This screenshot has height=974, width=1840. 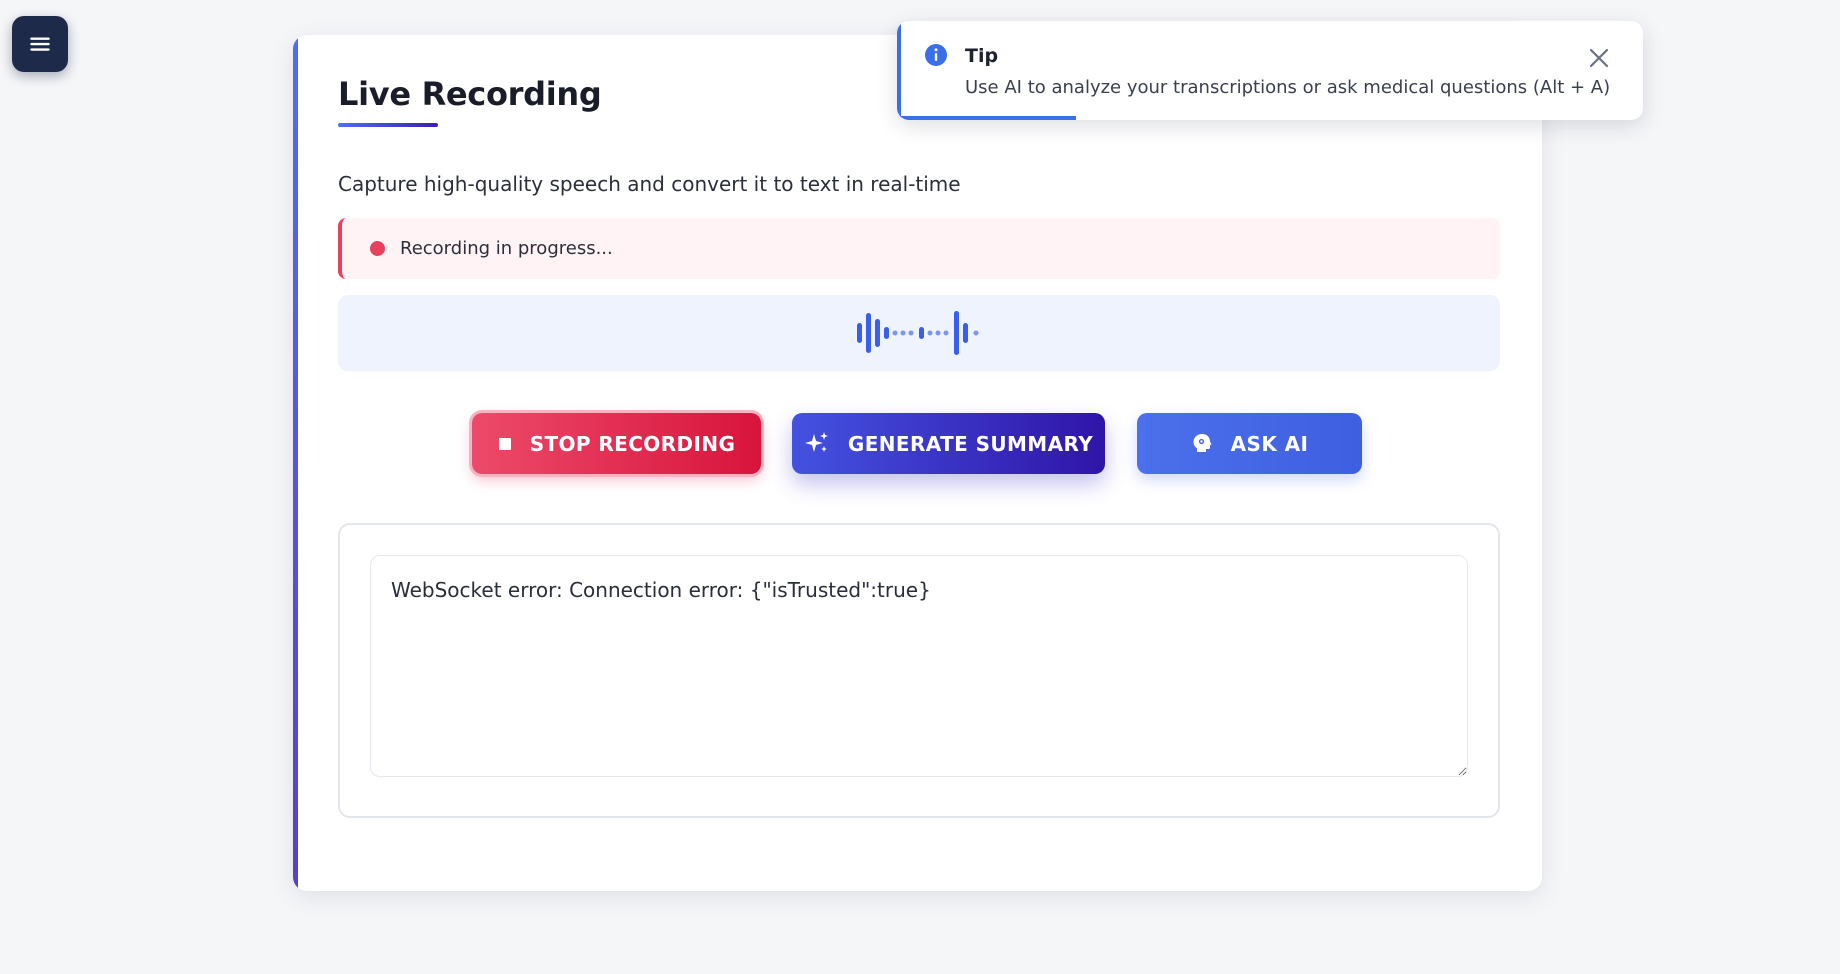 I want to click on action-buttons: STOP RECORDING GENERATE SUMMARY ASK AI, so click(x=917, y=448).